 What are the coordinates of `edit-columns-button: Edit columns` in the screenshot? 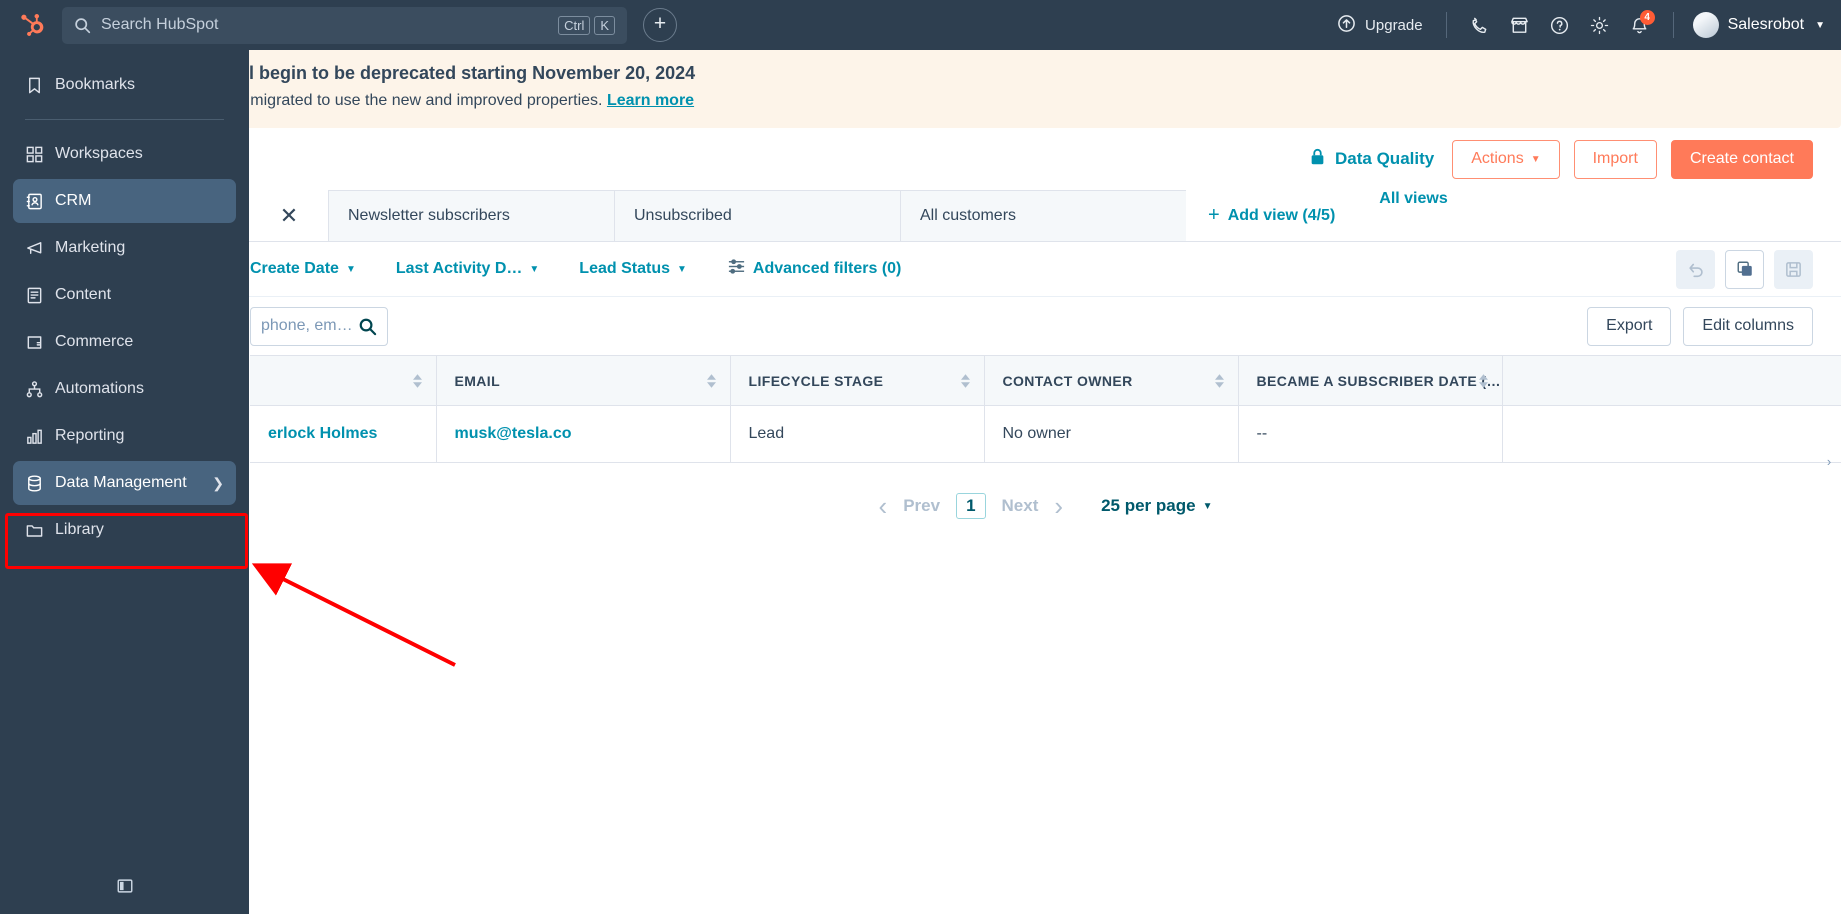 It's located at (1748, 326).